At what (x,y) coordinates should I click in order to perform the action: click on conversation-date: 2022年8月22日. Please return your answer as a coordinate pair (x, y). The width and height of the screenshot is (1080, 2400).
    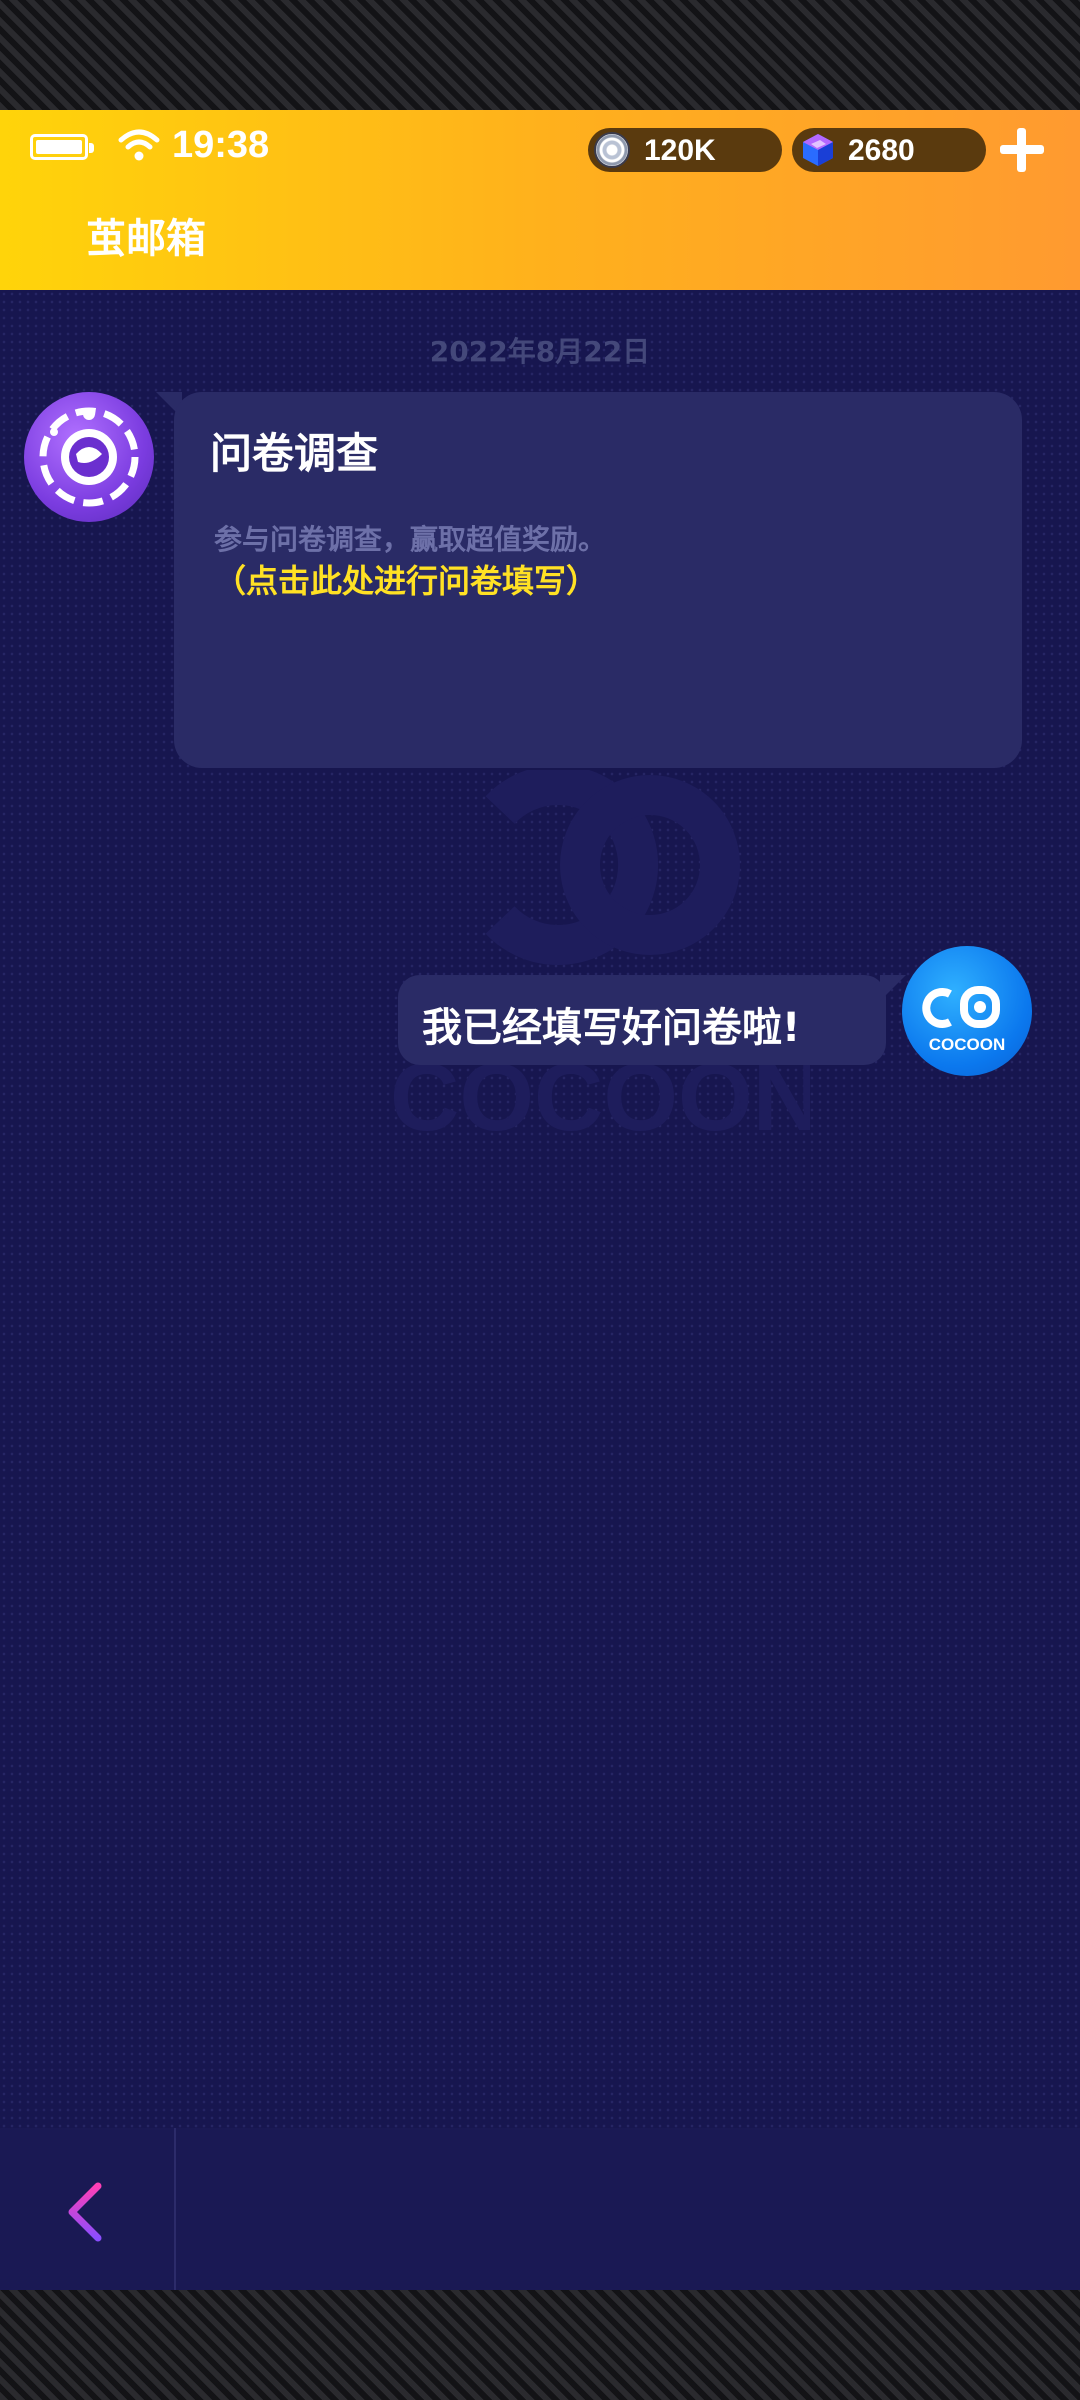
    Looking at the image, I should click on (540, 351).